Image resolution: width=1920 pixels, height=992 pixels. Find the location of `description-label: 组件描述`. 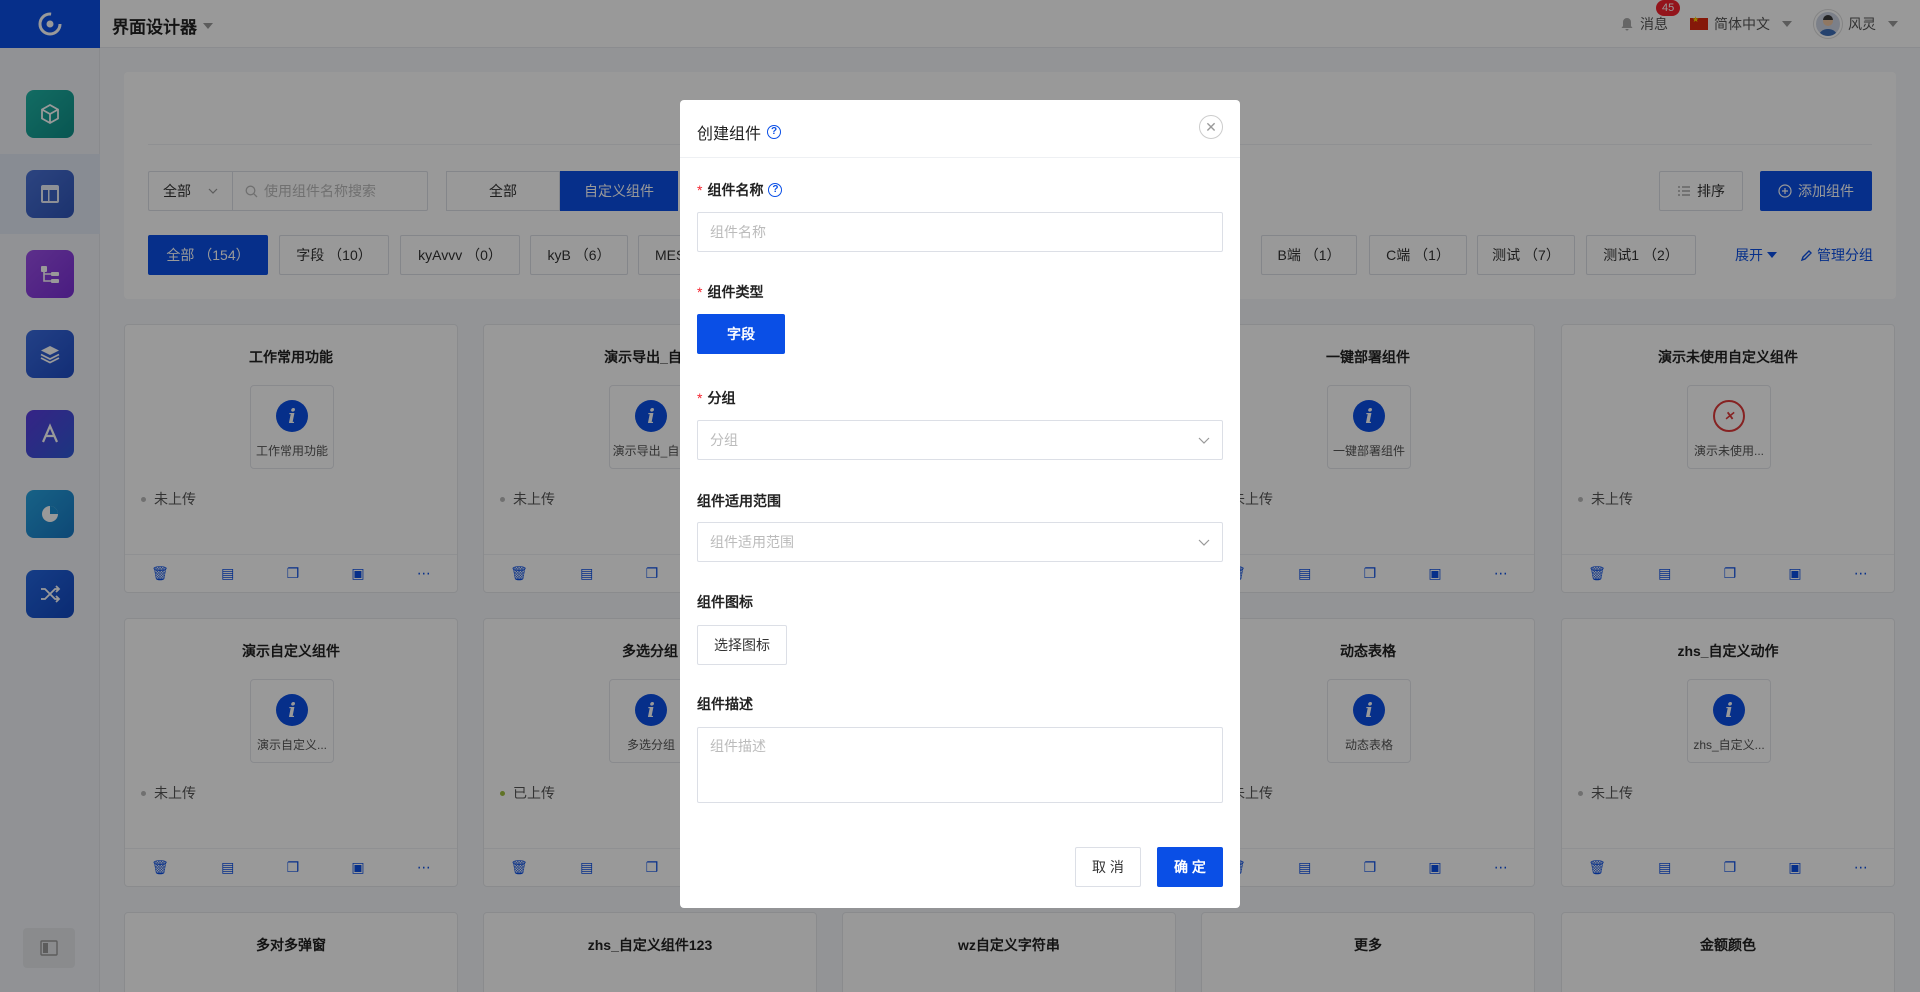

description-label: 组件描述 is located at coordinates (725, 704).